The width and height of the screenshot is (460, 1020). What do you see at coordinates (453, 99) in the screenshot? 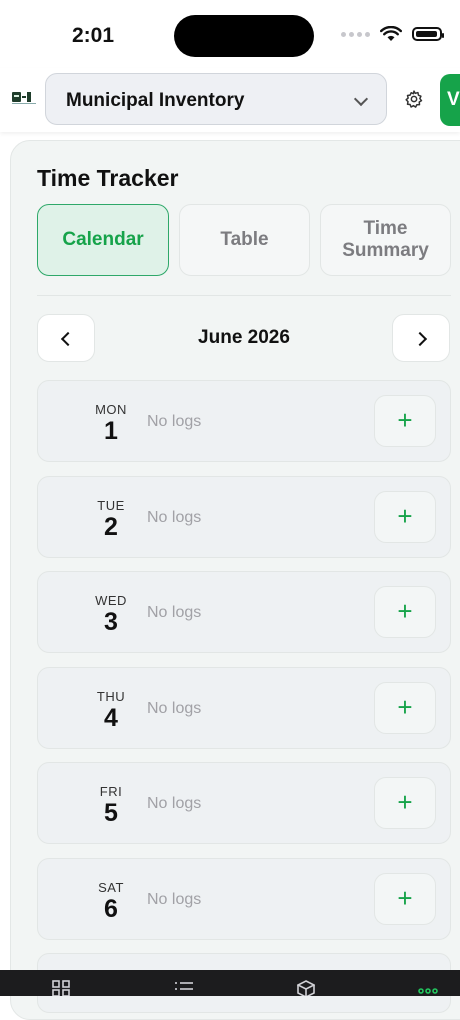
I see `avatar-initial: V` at bounding box center [453, 99].